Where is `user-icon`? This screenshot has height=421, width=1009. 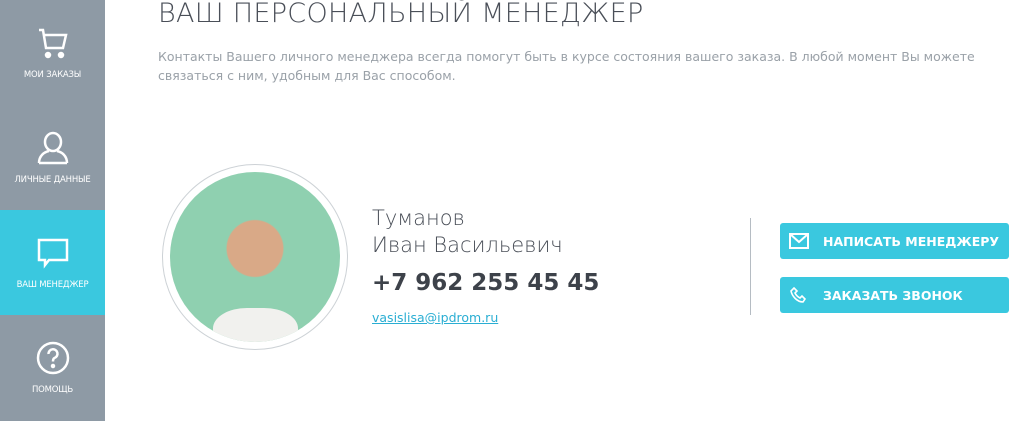
user-icon is located at coordinates (52, 147).